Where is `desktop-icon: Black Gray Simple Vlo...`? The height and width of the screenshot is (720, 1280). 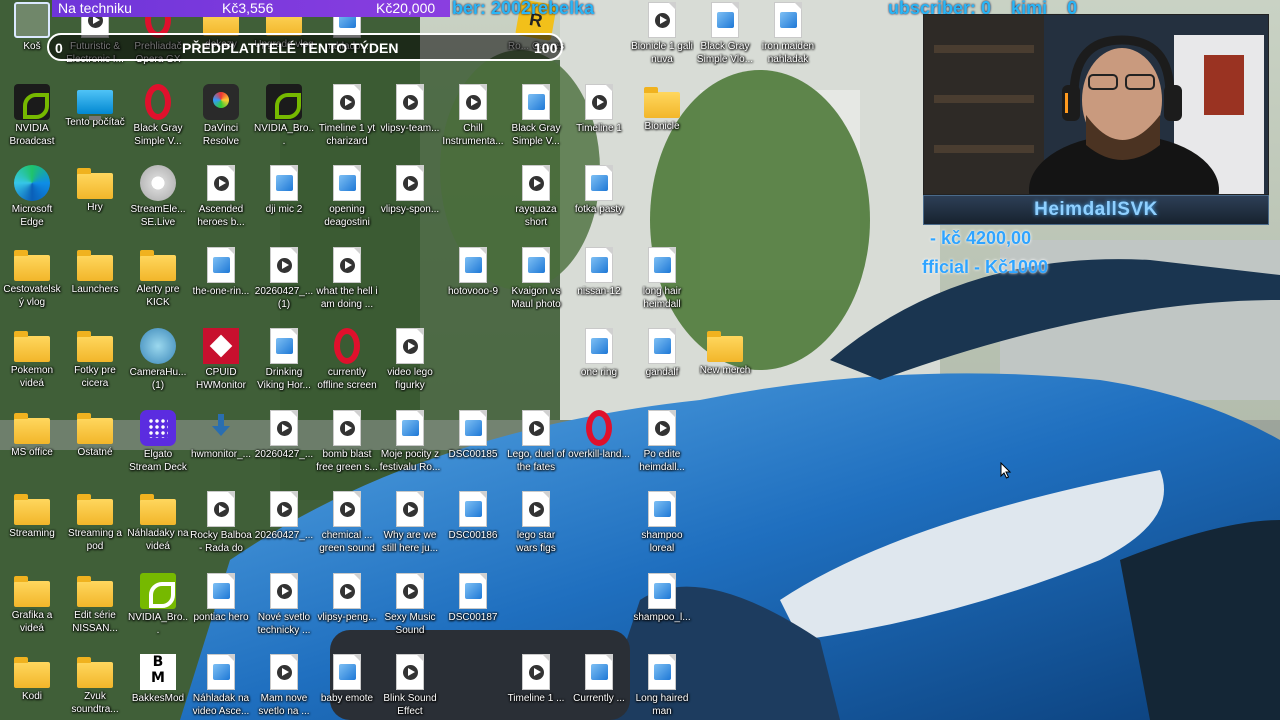 desktop-icon: Black Gray Simple Vlo... is located at coordinates (725, 38).